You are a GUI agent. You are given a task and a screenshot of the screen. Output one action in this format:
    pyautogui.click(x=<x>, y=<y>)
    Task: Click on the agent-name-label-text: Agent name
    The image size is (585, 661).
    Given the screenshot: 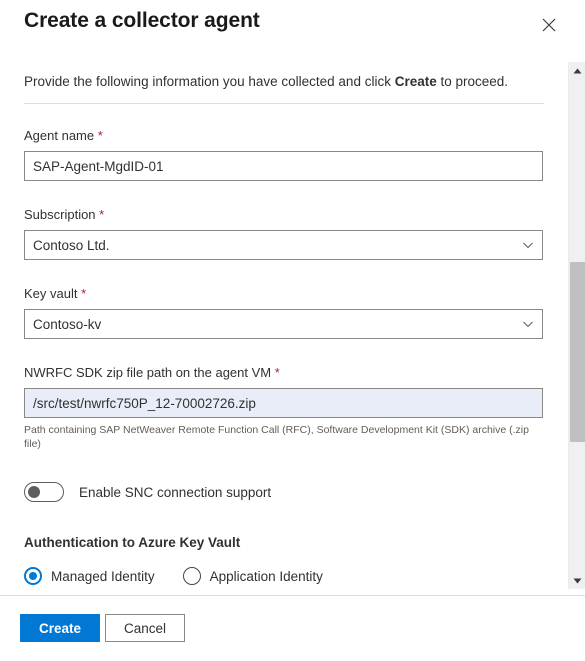 What is the action you would take?
    pyautogui.click(x=59, y=135)
    